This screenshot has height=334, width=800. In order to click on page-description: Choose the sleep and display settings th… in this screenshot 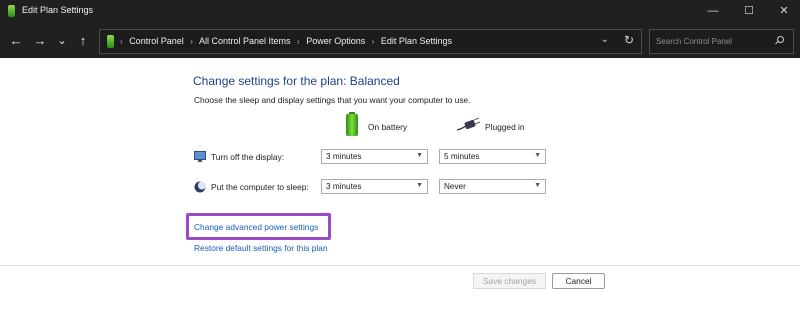, I will do `click(332, 100)`.